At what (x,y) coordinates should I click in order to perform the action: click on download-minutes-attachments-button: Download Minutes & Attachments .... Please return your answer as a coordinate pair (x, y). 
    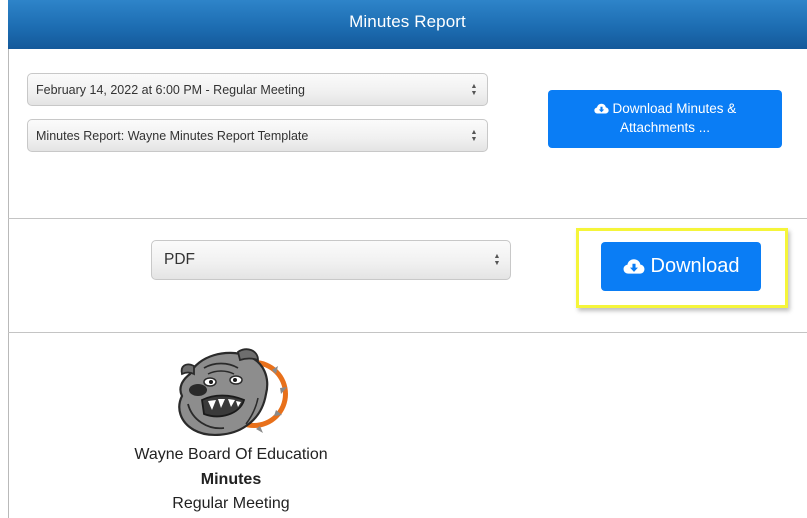
    Looking at the image, I should click on (665, 119).